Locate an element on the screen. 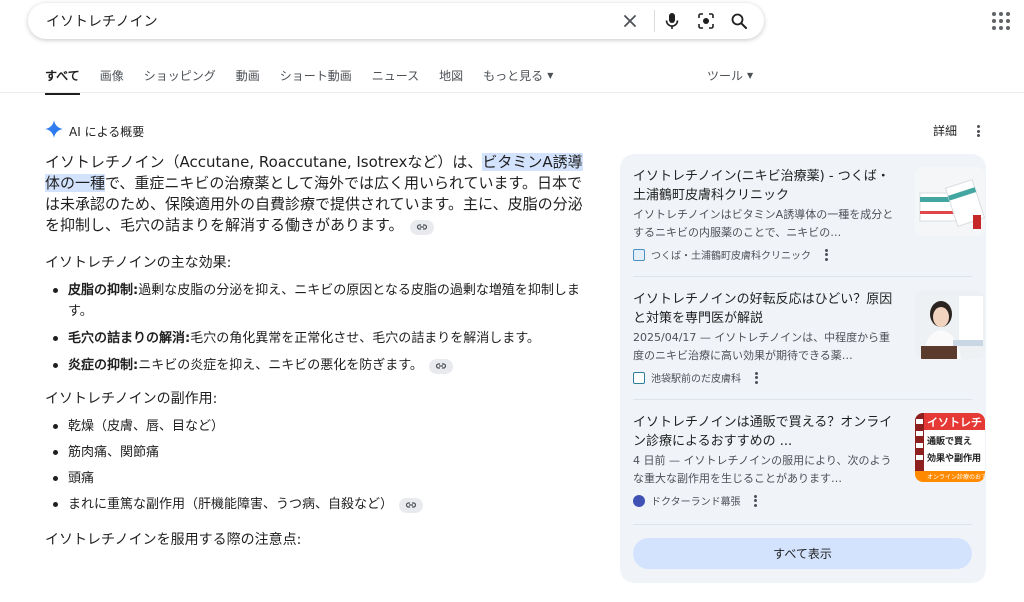  source-meta: つくば・土浦鶴町皮膚科クリニック is located at coordinates (732, 254).